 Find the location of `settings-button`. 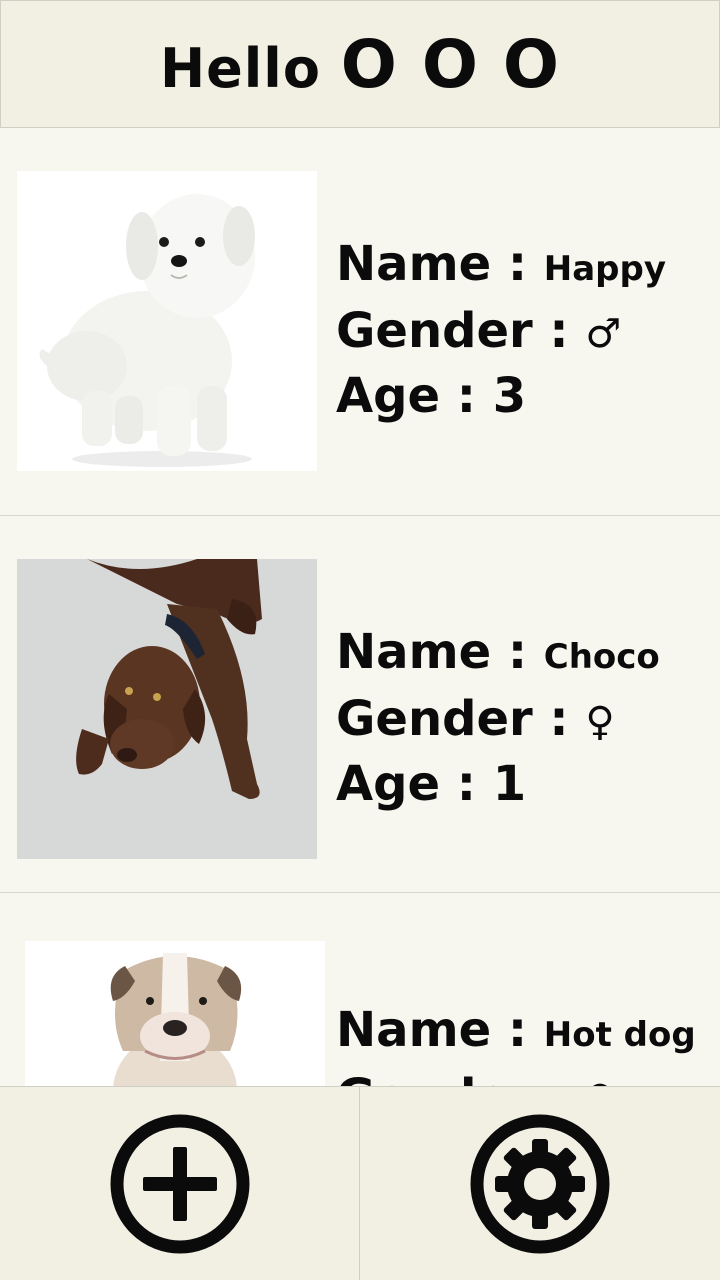

settings-button is located at coordinates (540, 1183).